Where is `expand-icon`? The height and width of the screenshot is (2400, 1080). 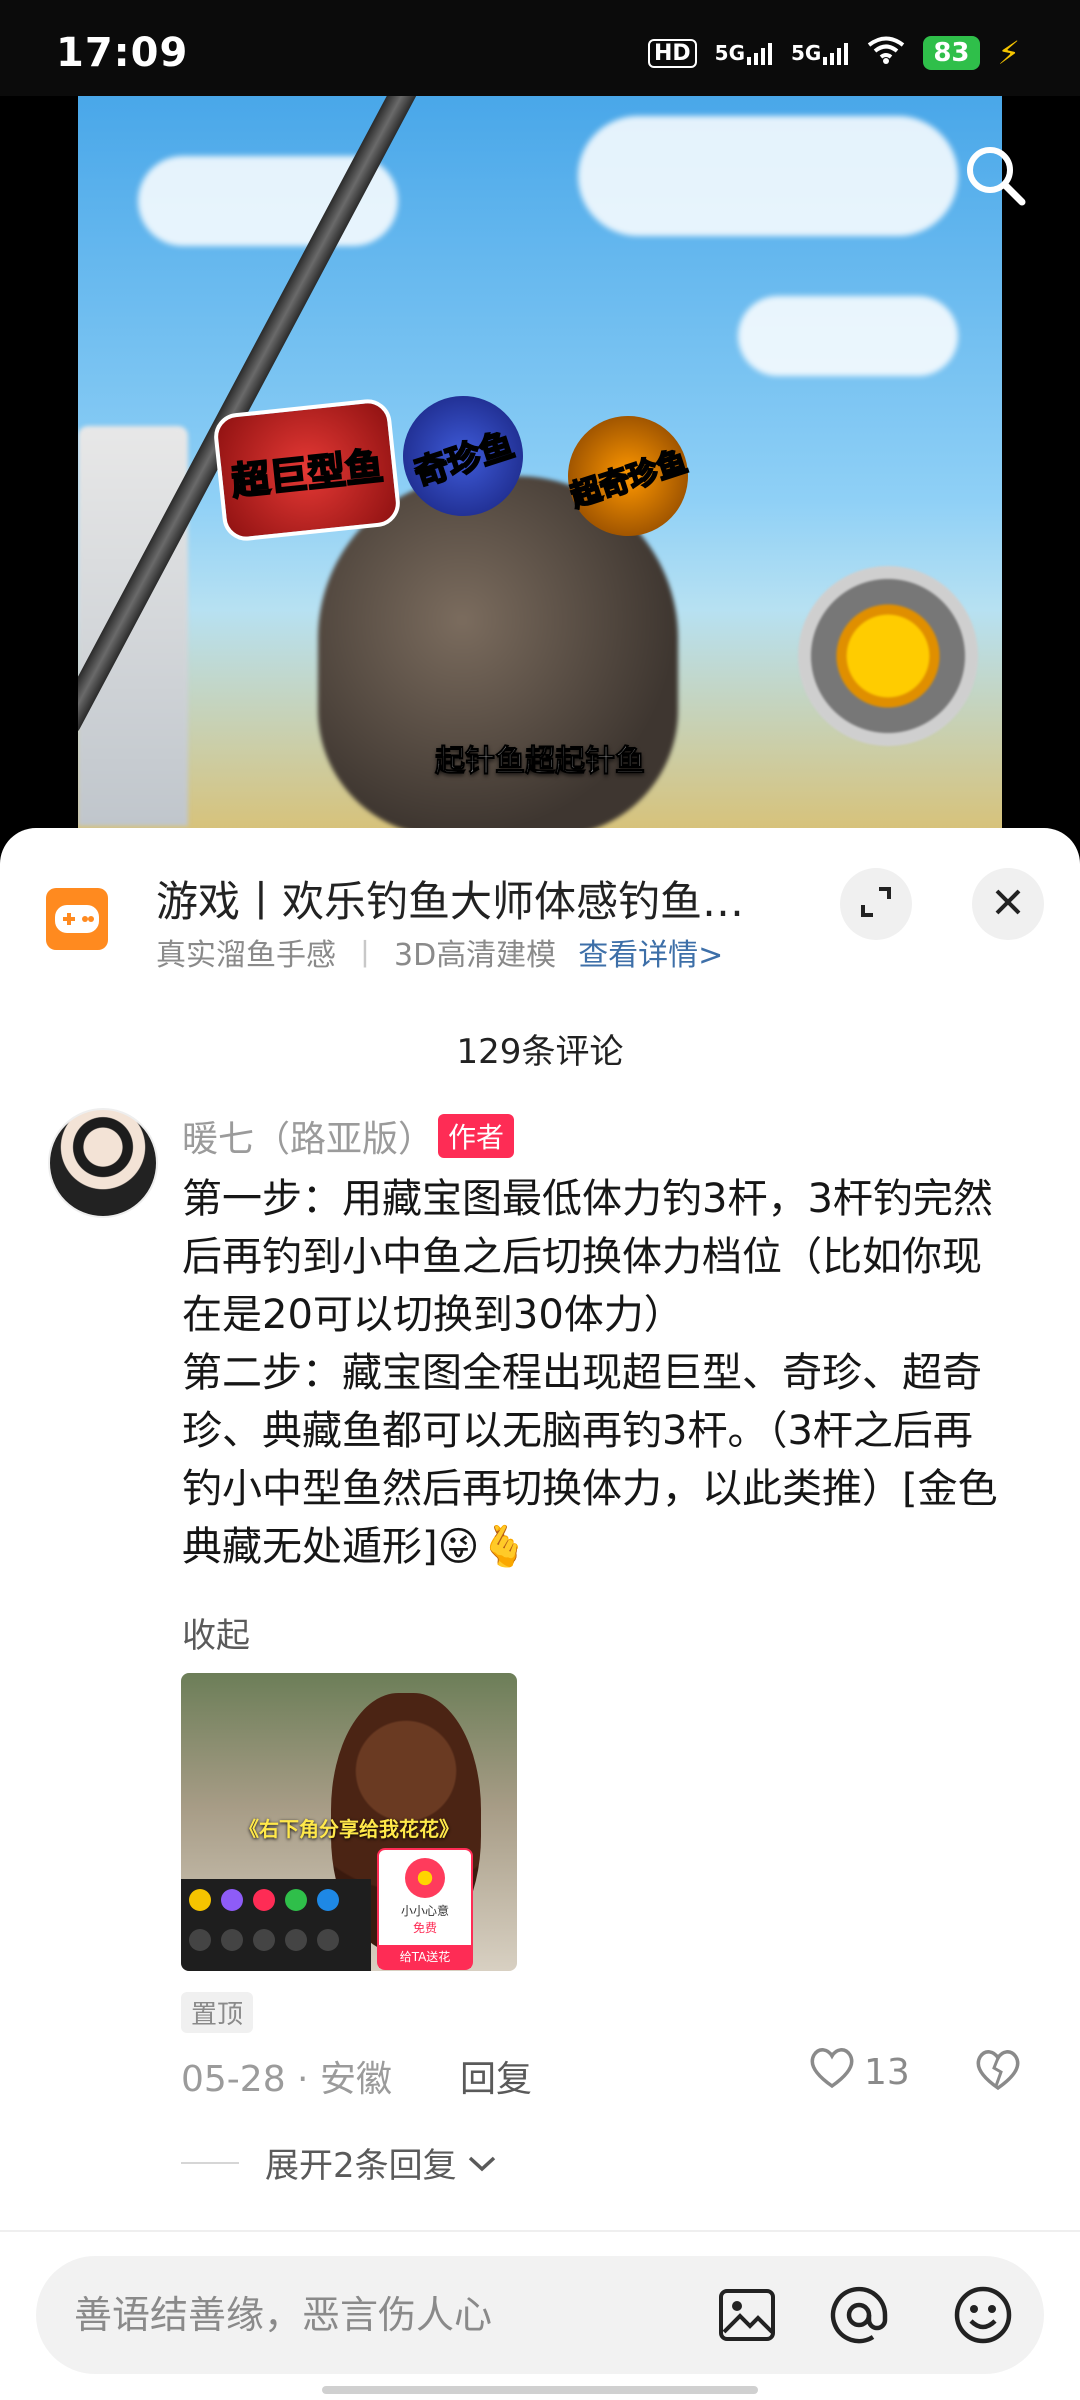 expand-icon is located at coordinates (876, 904).